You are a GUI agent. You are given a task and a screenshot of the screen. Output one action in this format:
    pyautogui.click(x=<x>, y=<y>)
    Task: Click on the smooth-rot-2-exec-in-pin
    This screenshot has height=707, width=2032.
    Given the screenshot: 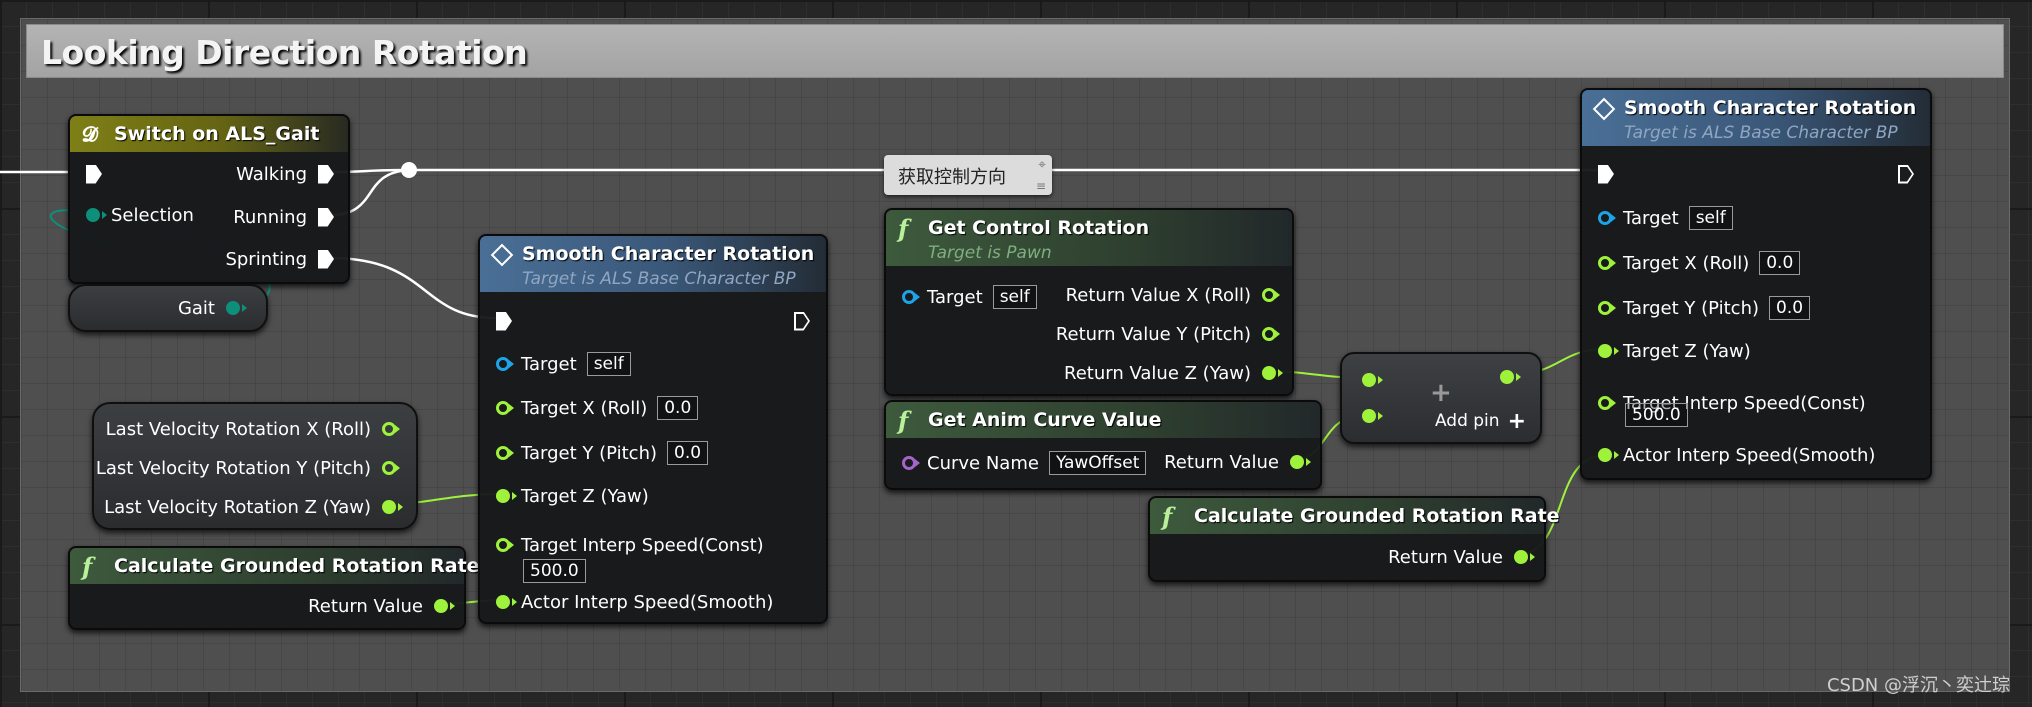 What is the action you would take?
    pyautogui.click(x=1606, y=174)
    